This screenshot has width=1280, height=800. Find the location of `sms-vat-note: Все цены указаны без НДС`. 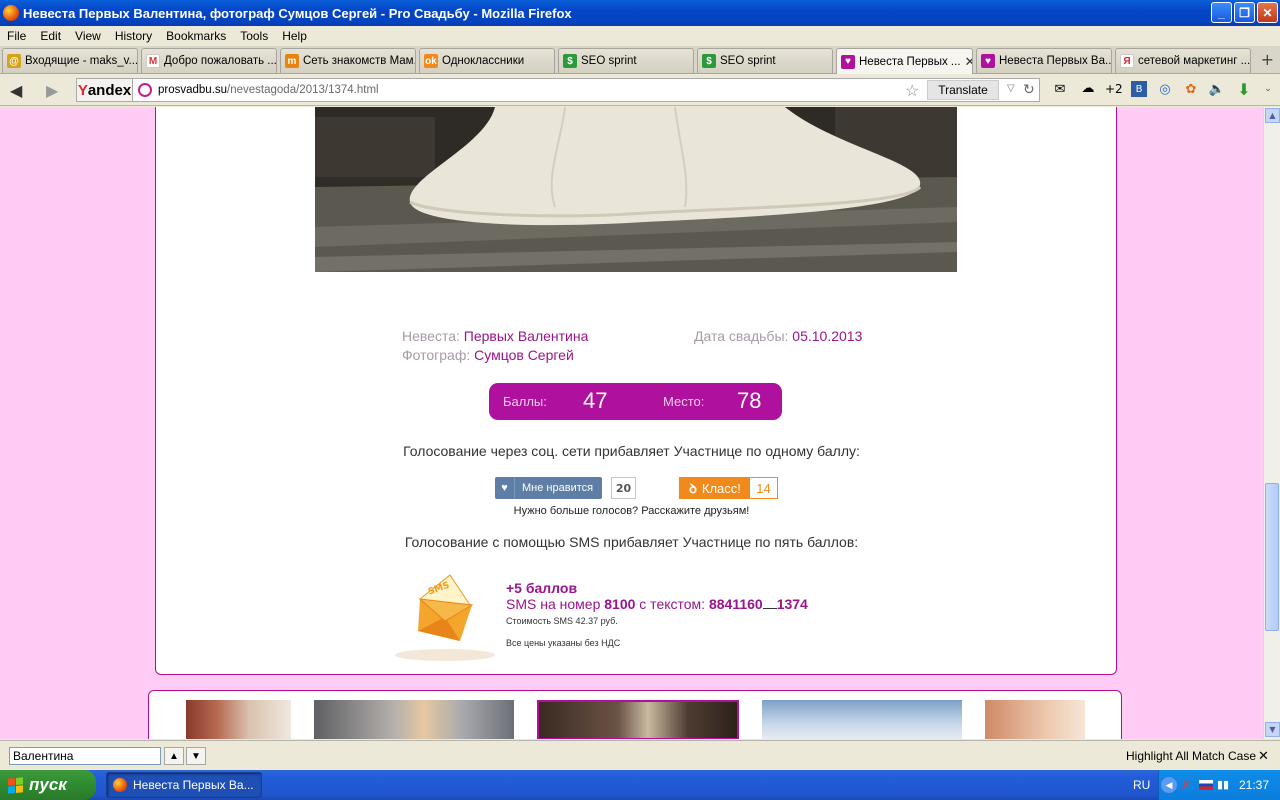

sms-vat-note: Все цены указаны без НДС is located at coordinates (563, 643).